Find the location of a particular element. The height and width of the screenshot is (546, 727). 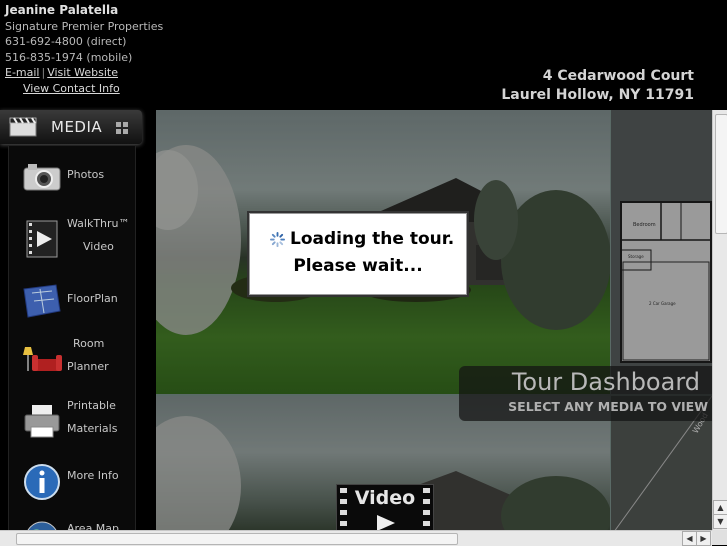

media-item-printable-materials: Printable Materials is located at coordinates (72, 421).